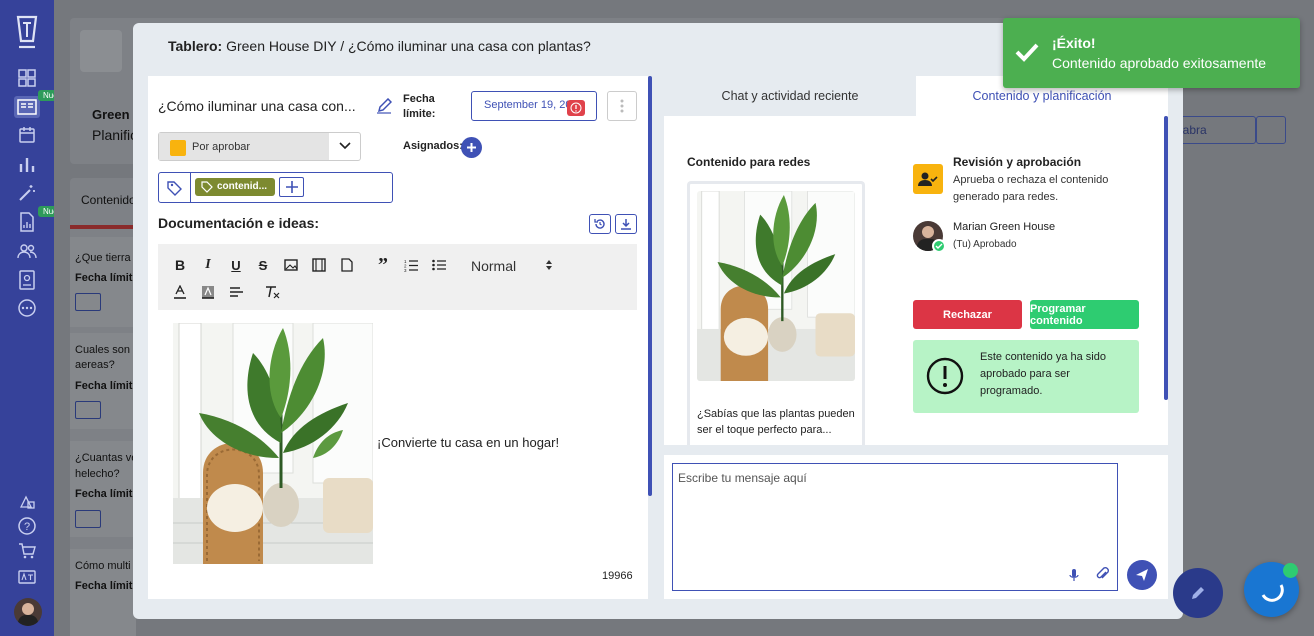  What do you see at coordinates (347, 265) in the screenshot?
I see `file-icon` at bounding box center [347, 265].